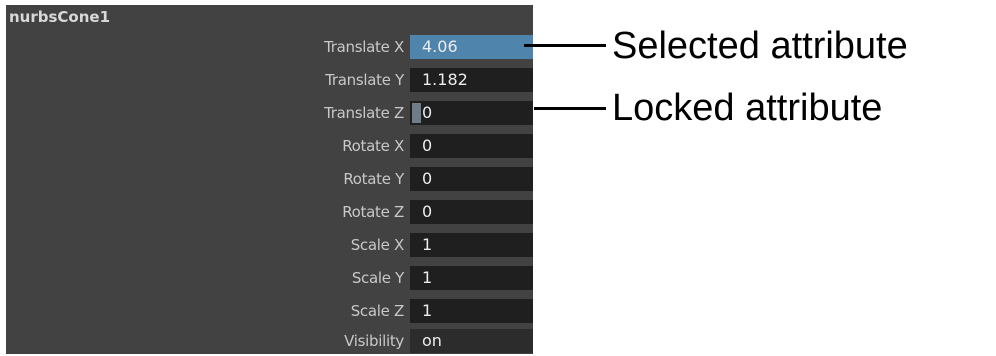 The height and width of the screenshot is (356, 996). Describe the element at coordinates (364, 113) in the screenshot. I see `attribute-label: Translate Z` at that location.